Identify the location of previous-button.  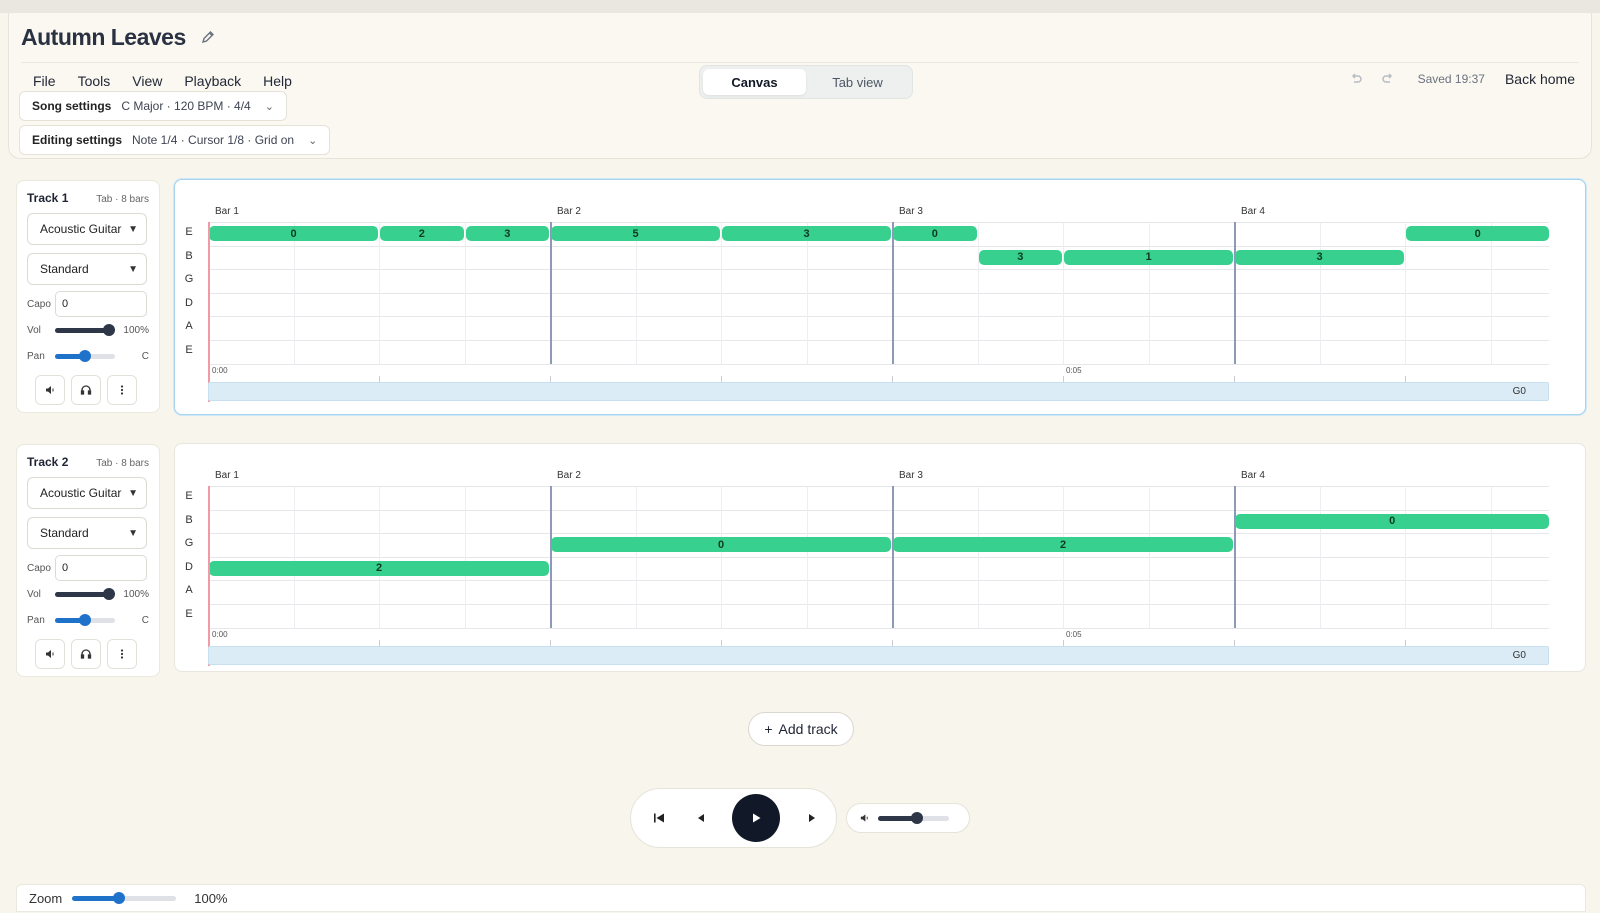
(701, 818).